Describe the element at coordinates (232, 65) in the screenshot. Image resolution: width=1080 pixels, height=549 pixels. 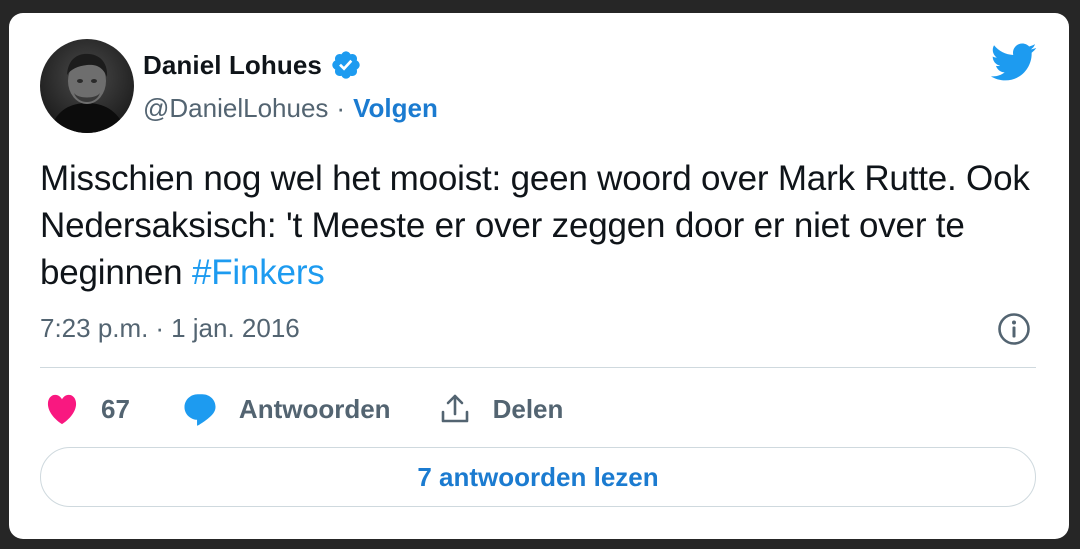
I see `author-display-name: Daniel Lohues` at that location.